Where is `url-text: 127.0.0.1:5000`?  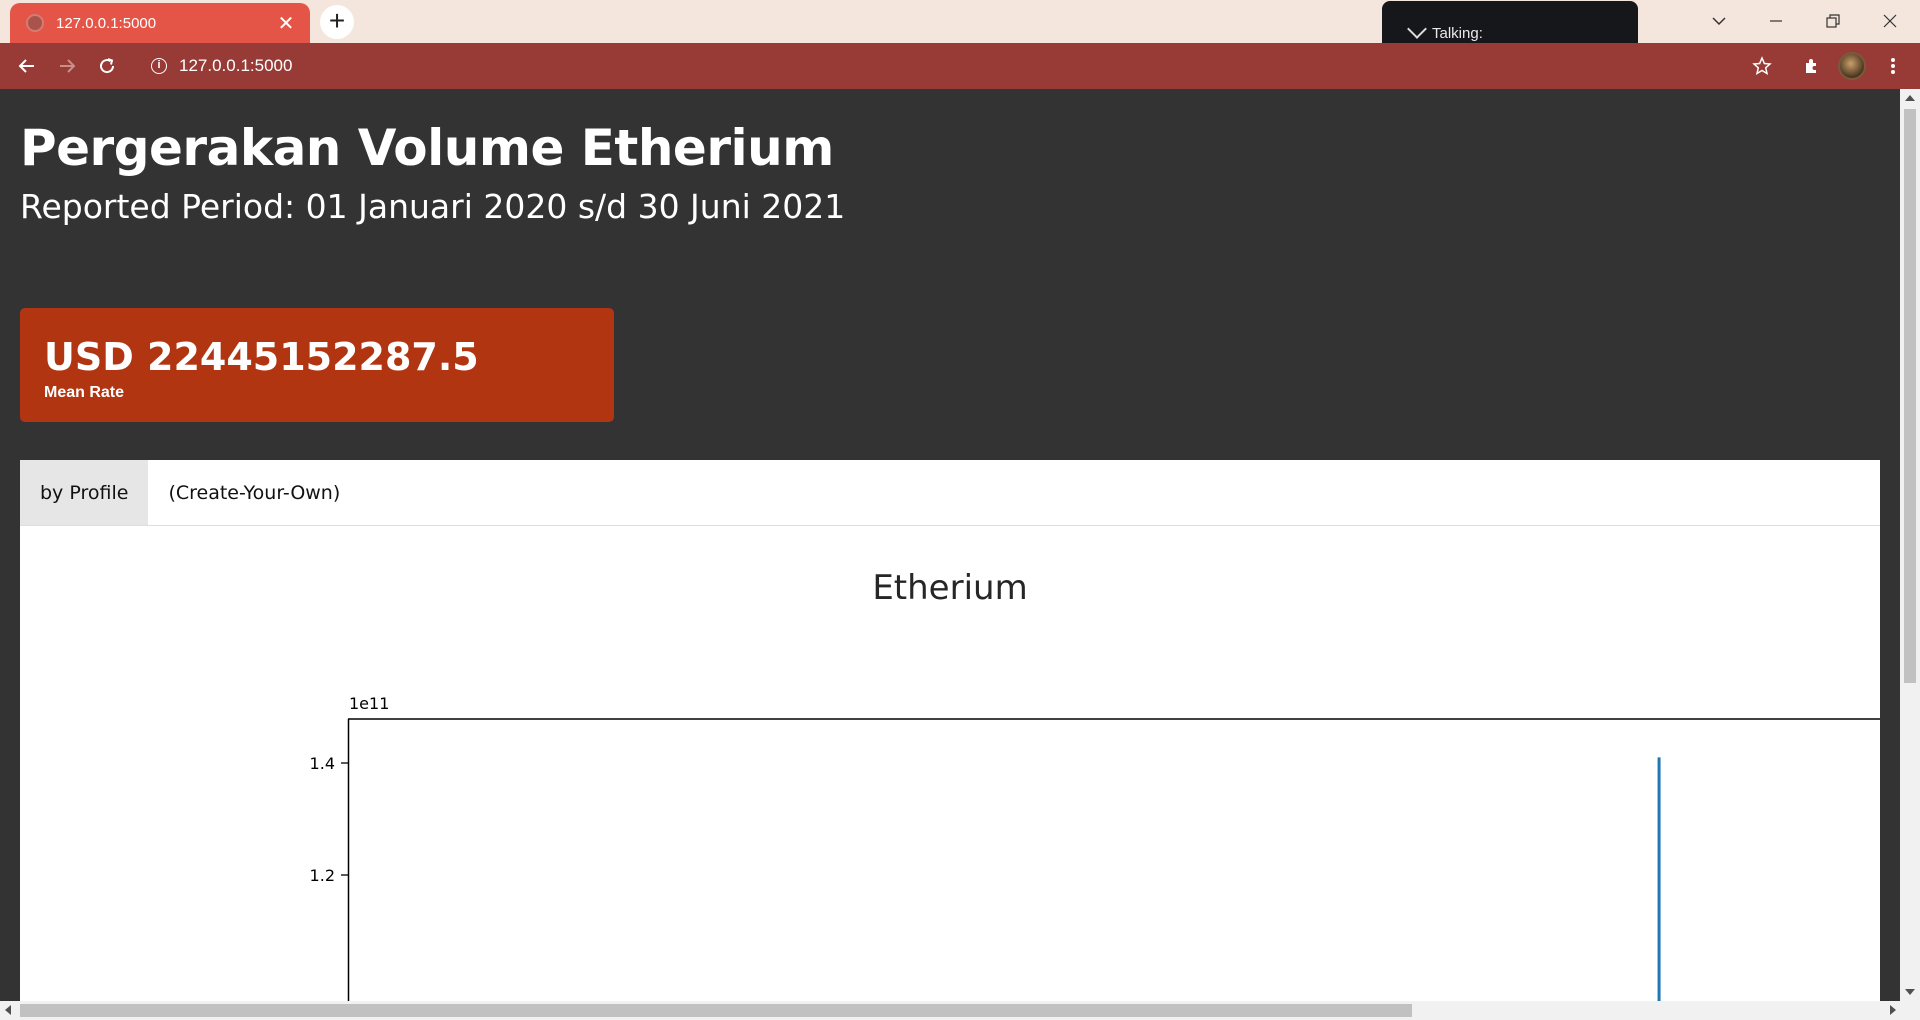 url-text: 127.0.0.1:5000 is located at coordinates (236, 65).